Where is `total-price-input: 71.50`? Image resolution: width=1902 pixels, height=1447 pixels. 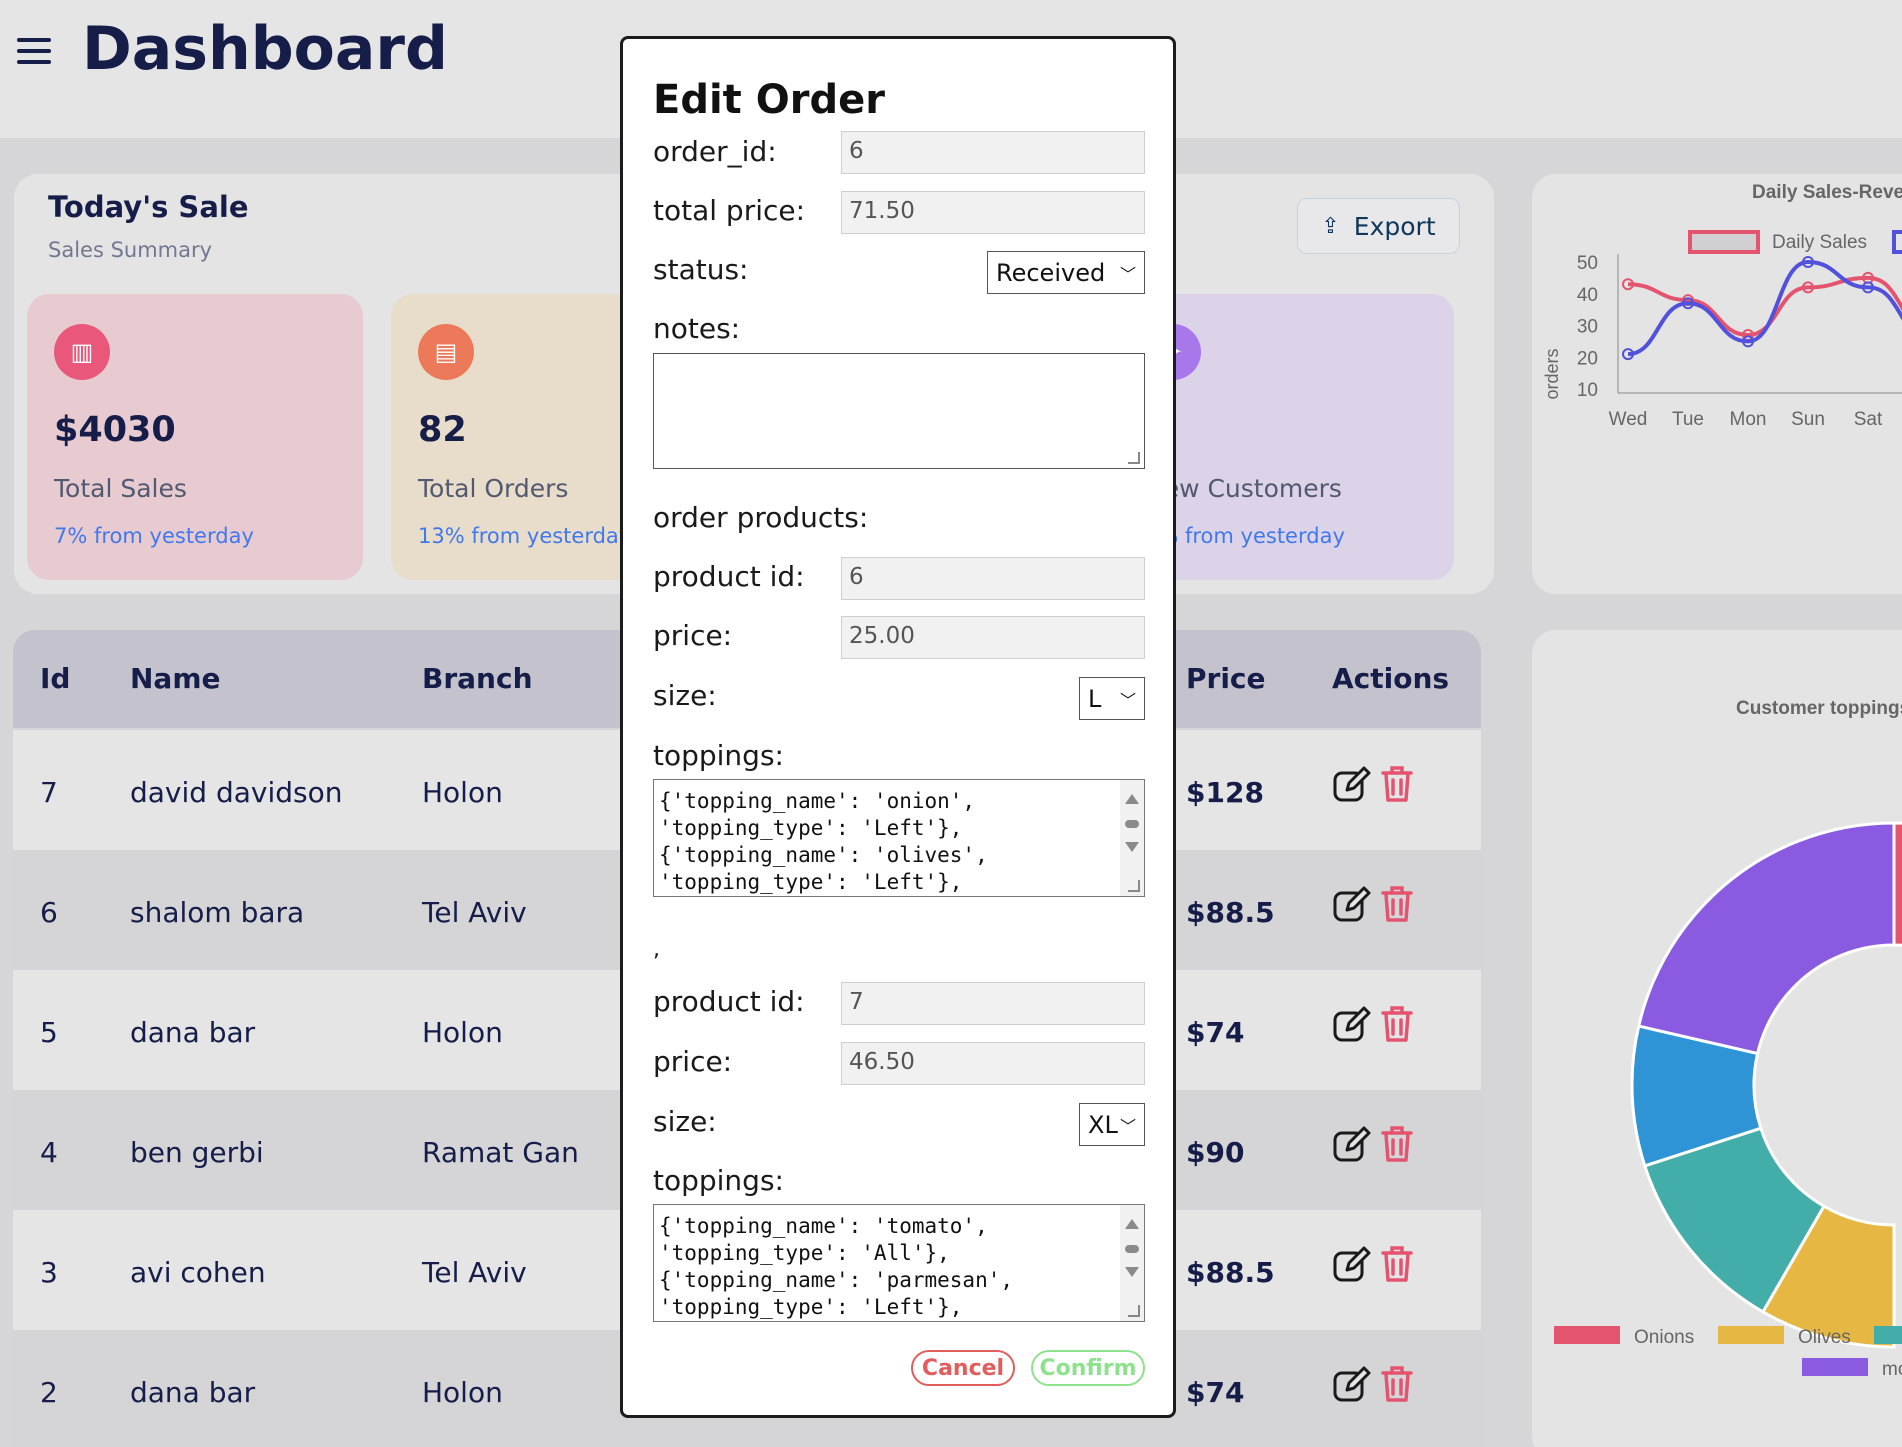 total-price-input: 71.50 is located at coordinates (993, 212).